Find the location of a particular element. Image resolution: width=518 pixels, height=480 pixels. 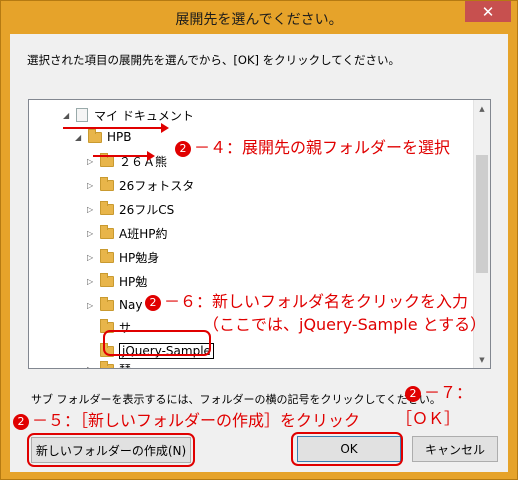

tree-item-folder: ▷ 26フォトスタ is located at coordinates (140, 185).